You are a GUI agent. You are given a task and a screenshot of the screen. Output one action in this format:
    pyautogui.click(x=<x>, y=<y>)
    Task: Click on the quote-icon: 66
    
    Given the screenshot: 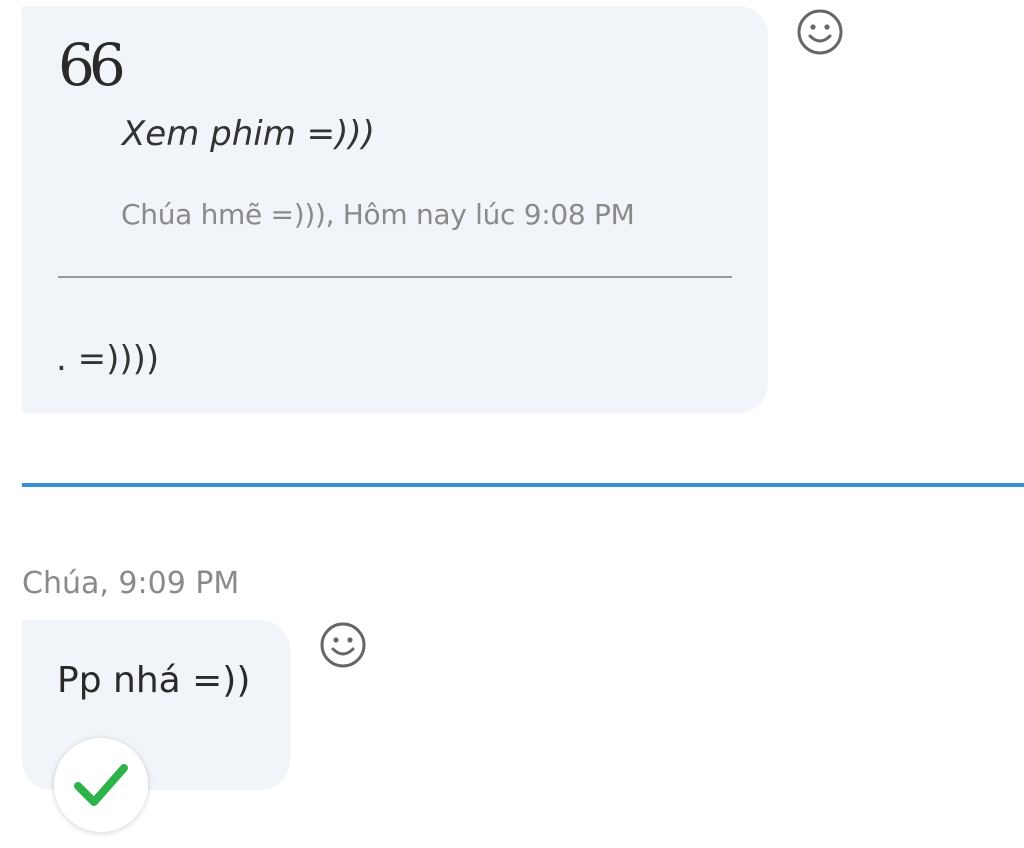 What is the action you would take?
    pyautogui.click(x=92, y=65)
    